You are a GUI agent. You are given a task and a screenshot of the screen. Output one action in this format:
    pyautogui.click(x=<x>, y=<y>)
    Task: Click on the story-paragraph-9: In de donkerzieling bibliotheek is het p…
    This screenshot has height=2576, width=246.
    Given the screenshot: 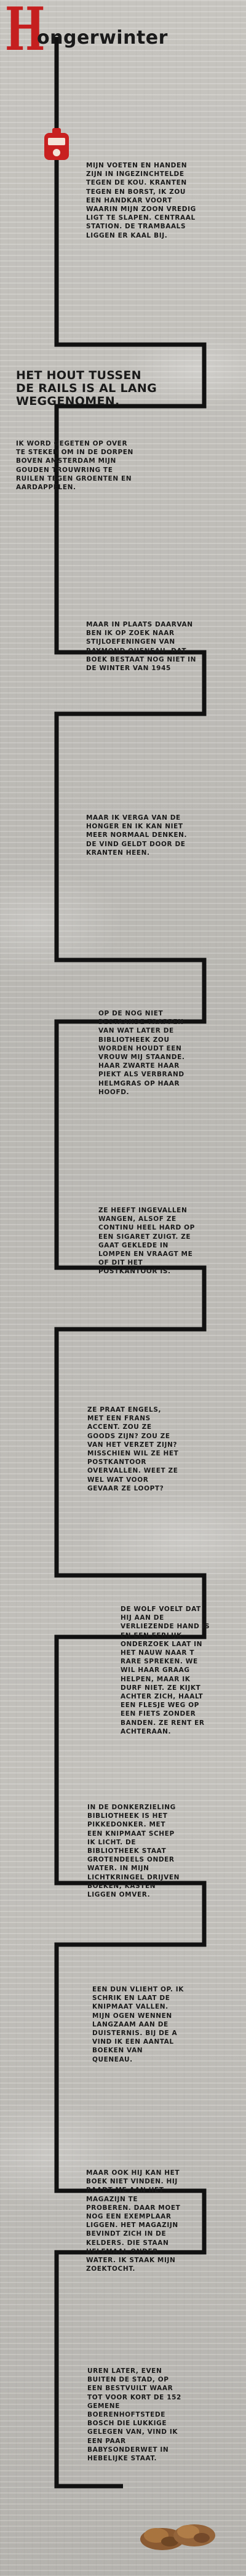 What is the action you would take?
    pyautogui.click(x=133, y=1851)
    